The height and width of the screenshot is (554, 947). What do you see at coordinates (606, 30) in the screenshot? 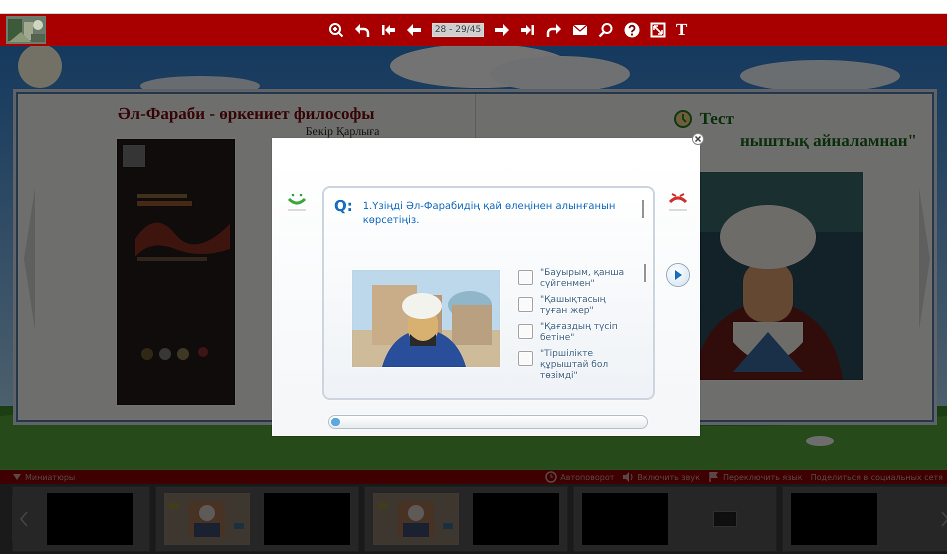
I see `search-button` at bounding box center [606, 30].